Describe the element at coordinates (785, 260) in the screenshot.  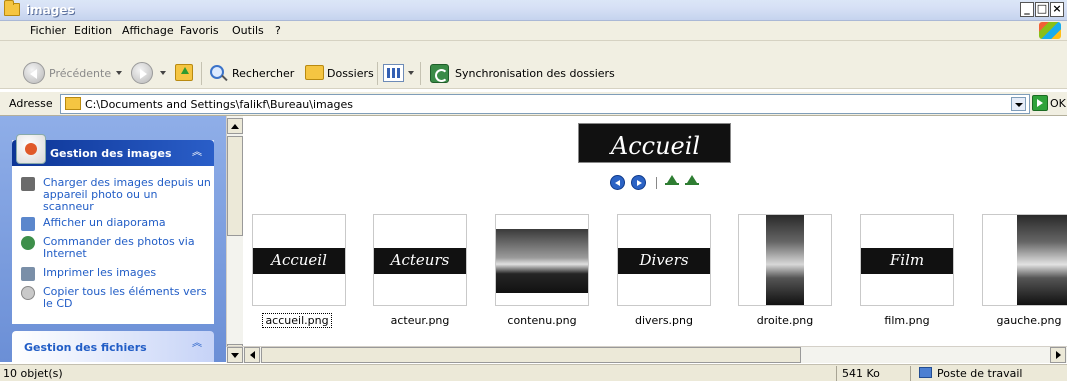
I see `thumbnail-droite` at that location.